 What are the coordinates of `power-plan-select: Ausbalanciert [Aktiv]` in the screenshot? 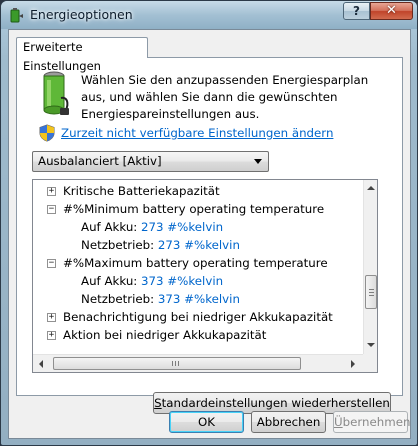 It's located at (150, 161).